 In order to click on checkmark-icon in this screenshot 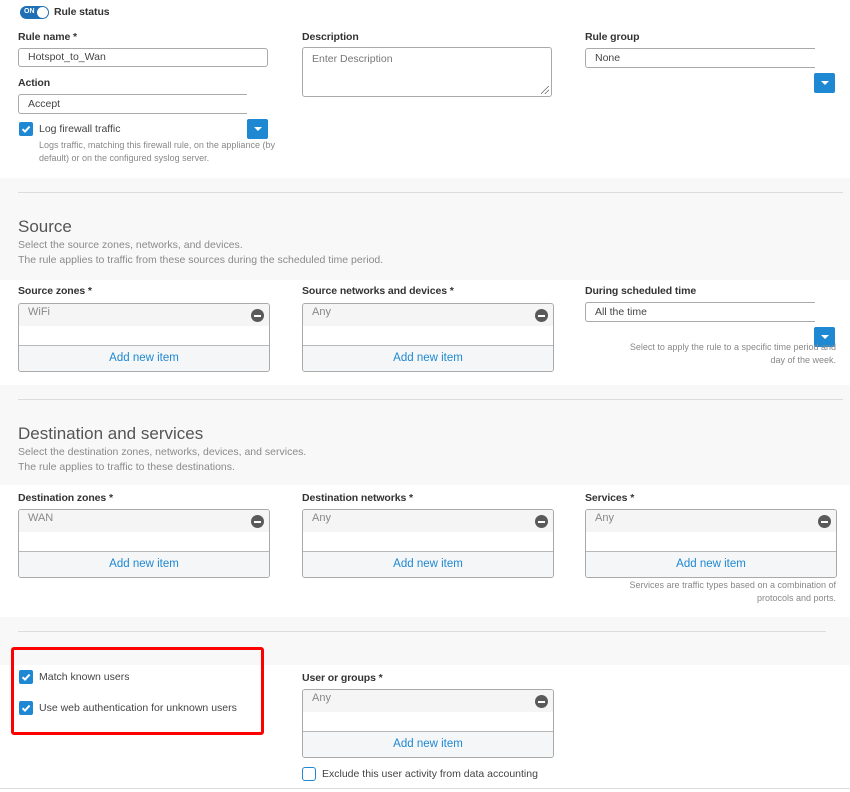, I will do `click(26, 129)`.